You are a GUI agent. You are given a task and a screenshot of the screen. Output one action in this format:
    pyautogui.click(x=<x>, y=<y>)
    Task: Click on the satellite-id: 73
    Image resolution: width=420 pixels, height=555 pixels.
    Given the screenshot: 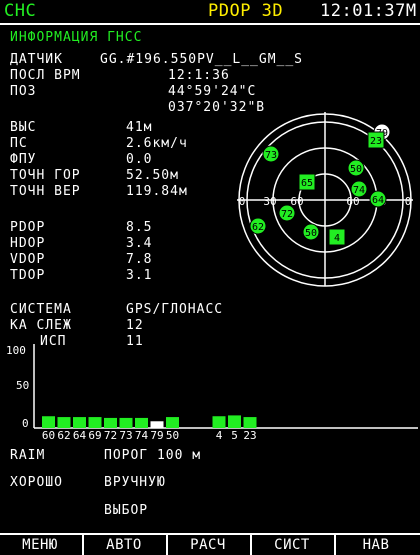 What is the action you would take?
    pyautogui.click(x=271, y=155)
    